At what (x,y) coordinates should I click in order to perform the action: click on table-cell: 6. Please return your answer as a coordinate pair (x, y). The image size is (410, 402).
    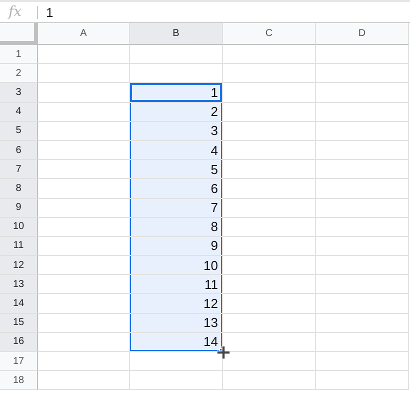
    Looking at the image, I should click on (176, 188).